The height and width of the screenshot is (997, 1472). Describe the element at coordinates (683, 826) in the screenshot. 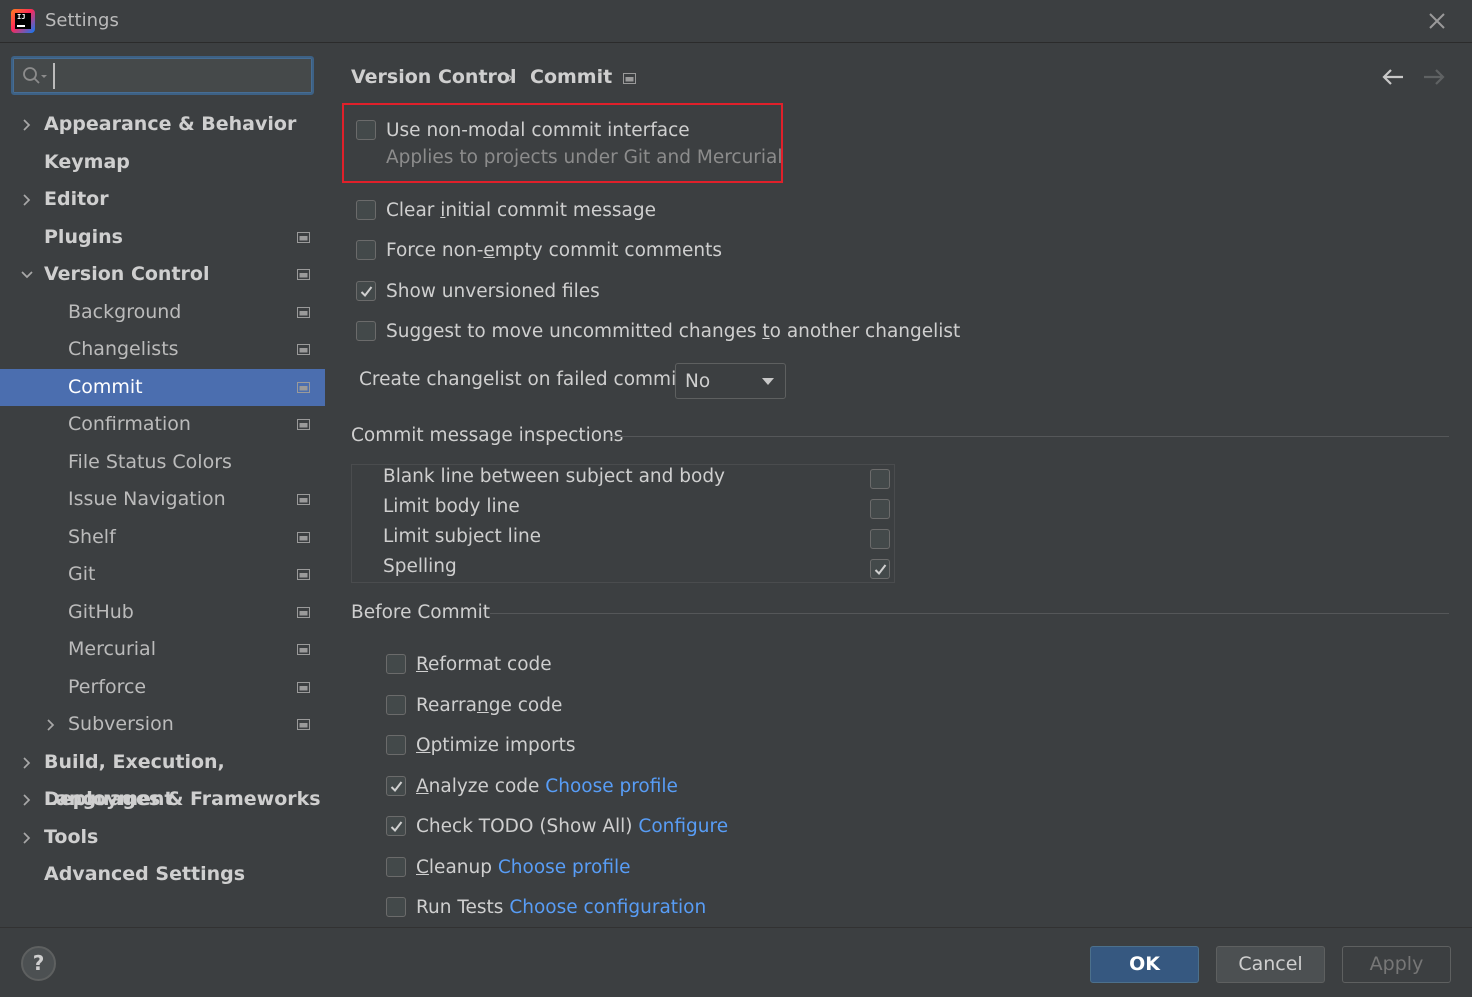

I see `before-commit-link: Configure` at that location.